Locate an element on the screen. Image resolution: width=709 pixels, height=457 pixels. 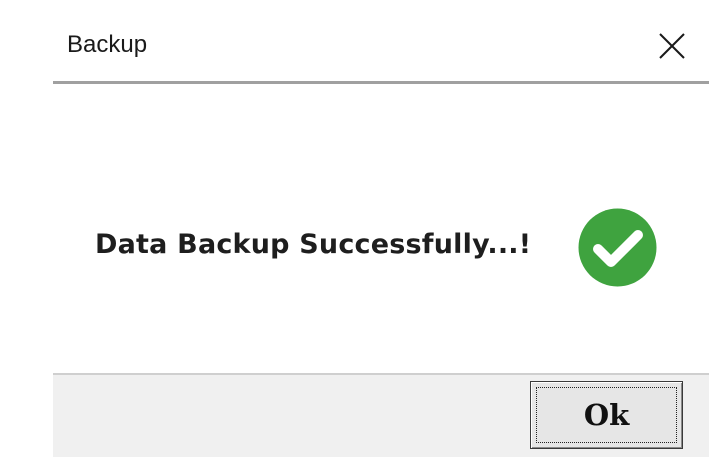
focus-rectangle: Ok is located at coordinates (606, 415).